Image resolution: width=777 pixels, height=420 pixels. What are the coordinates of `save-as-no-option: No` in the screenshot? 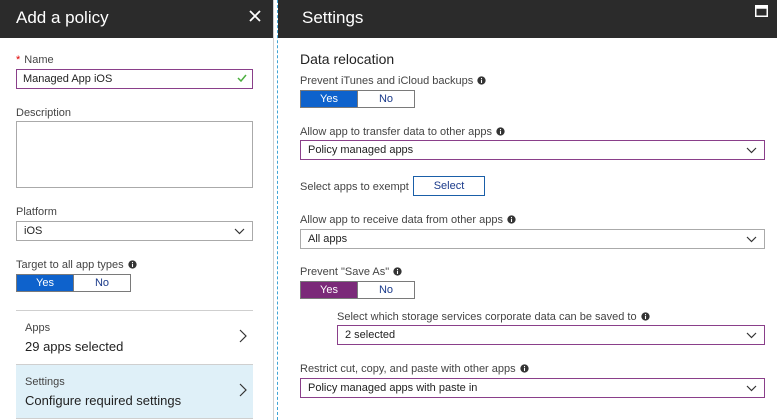 It's located at (385, 290).